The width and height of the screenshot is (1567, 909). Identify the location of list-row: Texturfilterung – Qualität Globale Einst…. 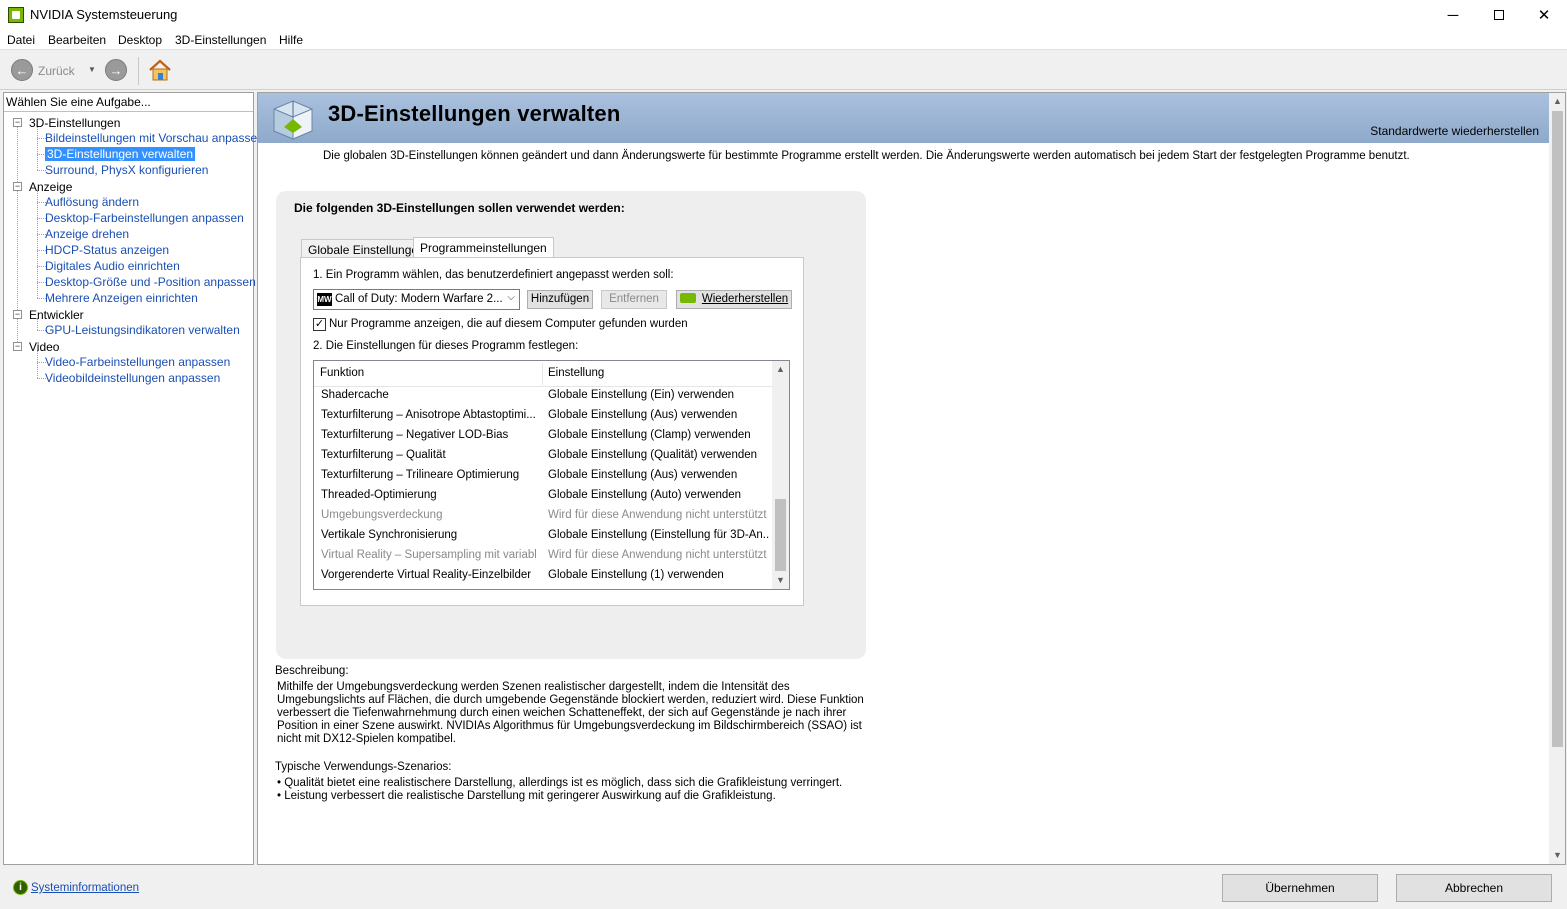
(543, 457).